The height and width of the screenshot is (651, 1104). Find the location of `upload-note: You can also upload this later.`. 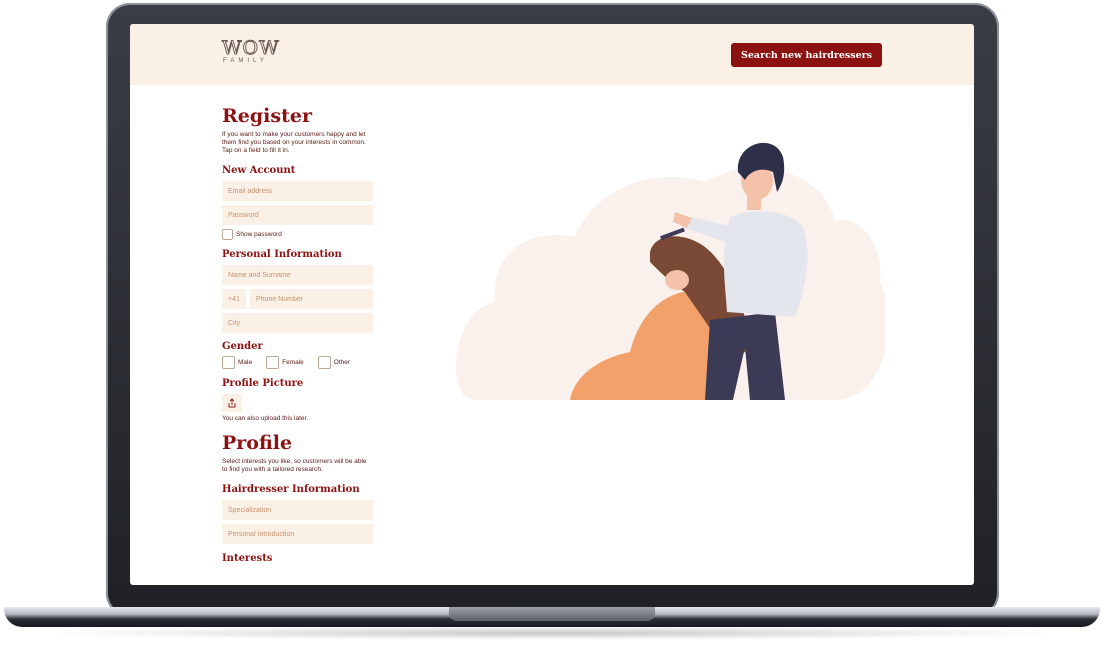

upload-note: You can also upload this later. is located at coordinates (265, 418).